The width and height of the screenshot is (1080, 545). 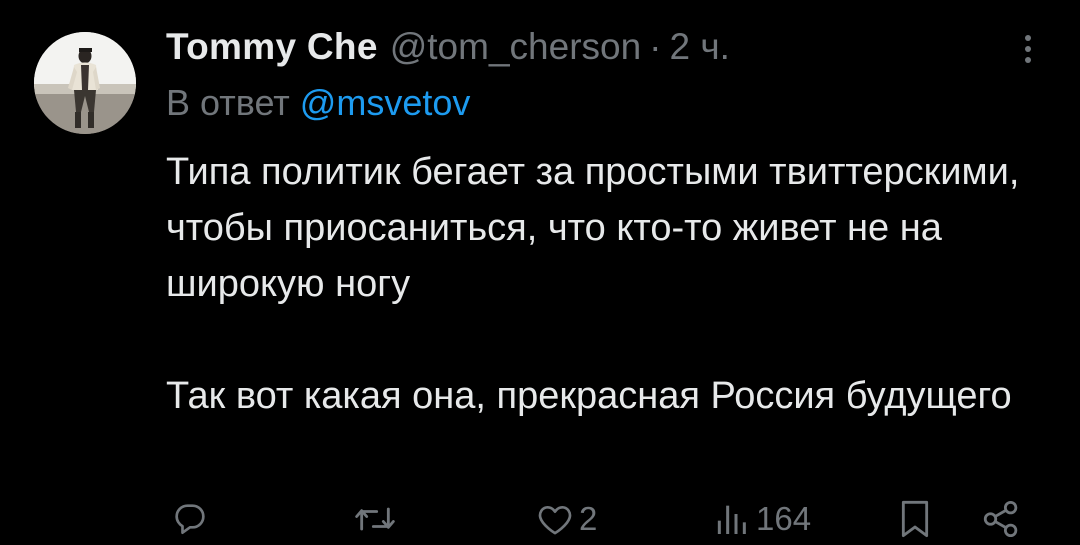 I want to click on avatar, so click(x=85, y=83).